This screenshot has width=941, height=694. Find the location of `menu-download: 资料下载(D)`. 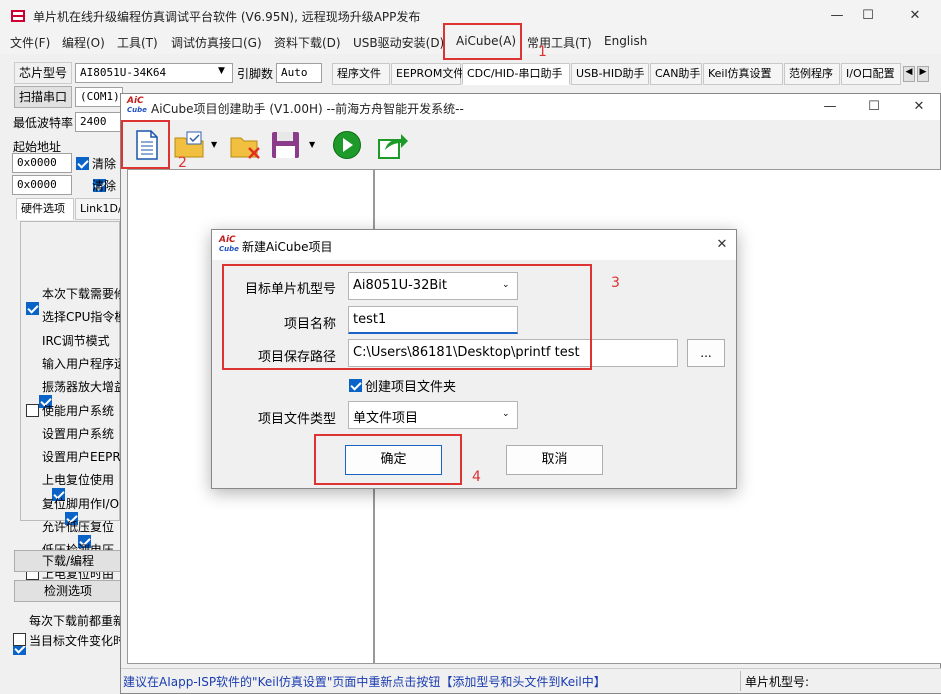

menu-download: 资料下载(D) is located at coordinates (307, 42).